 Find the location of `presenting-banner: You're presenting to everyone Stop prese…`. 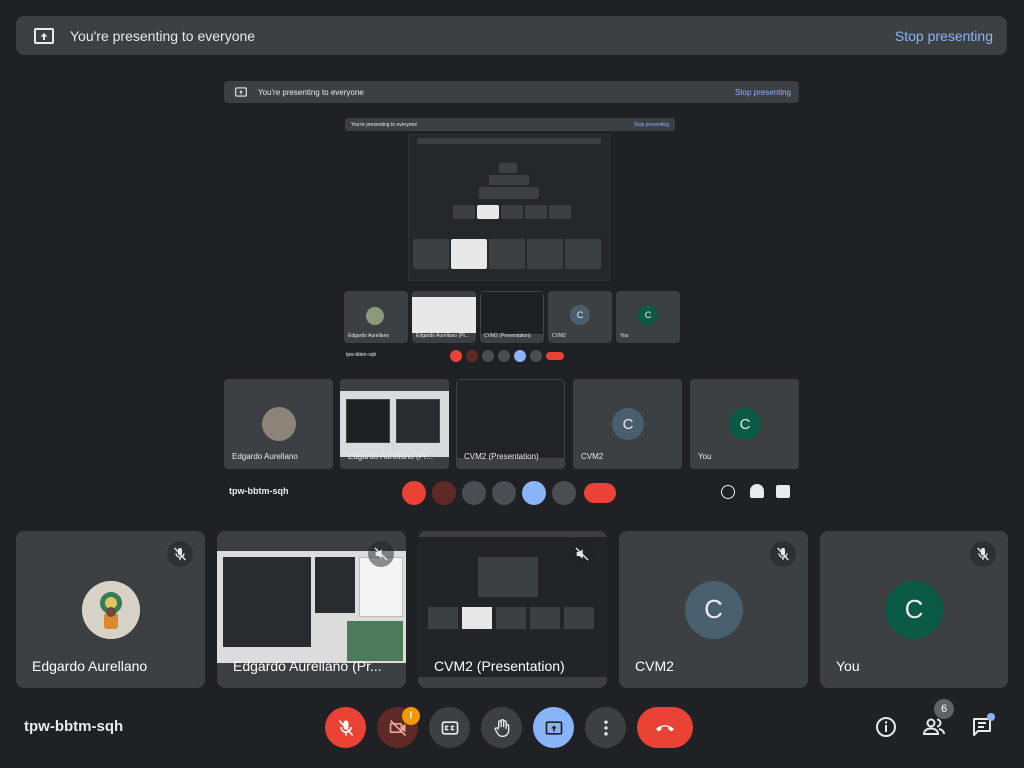

presenting-banner: You're presenting to everyone Stop prese… is located at coordinates (511, 35).